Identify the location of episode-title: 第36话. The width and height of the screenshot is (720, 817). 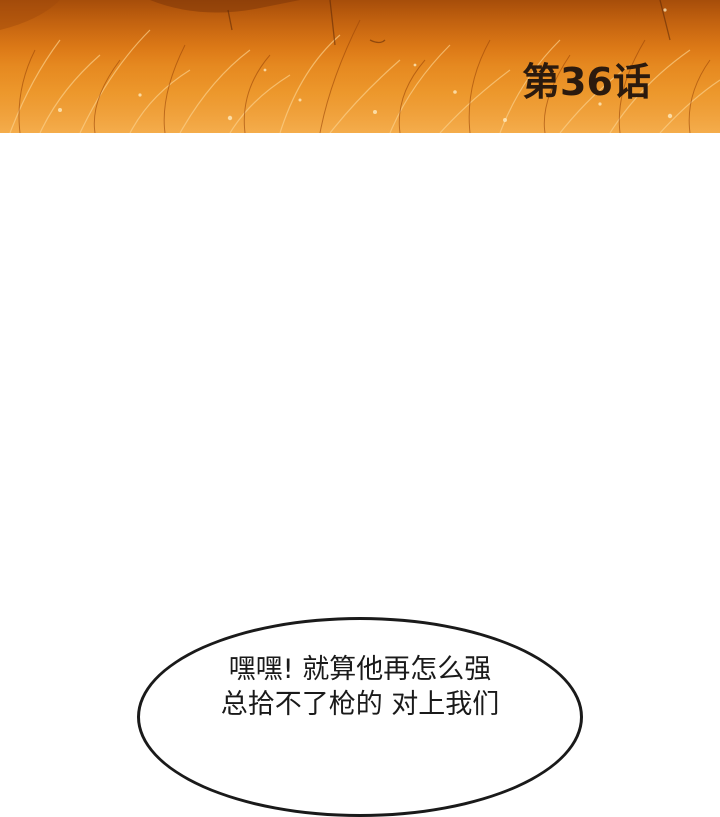
(586, 82).